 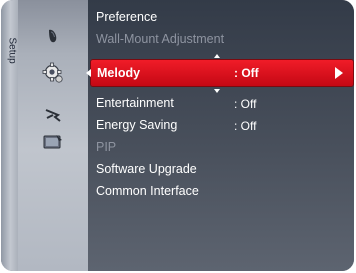 I want to click on menu-item-common-interface: Common Interface, so click(x=147, y=191).